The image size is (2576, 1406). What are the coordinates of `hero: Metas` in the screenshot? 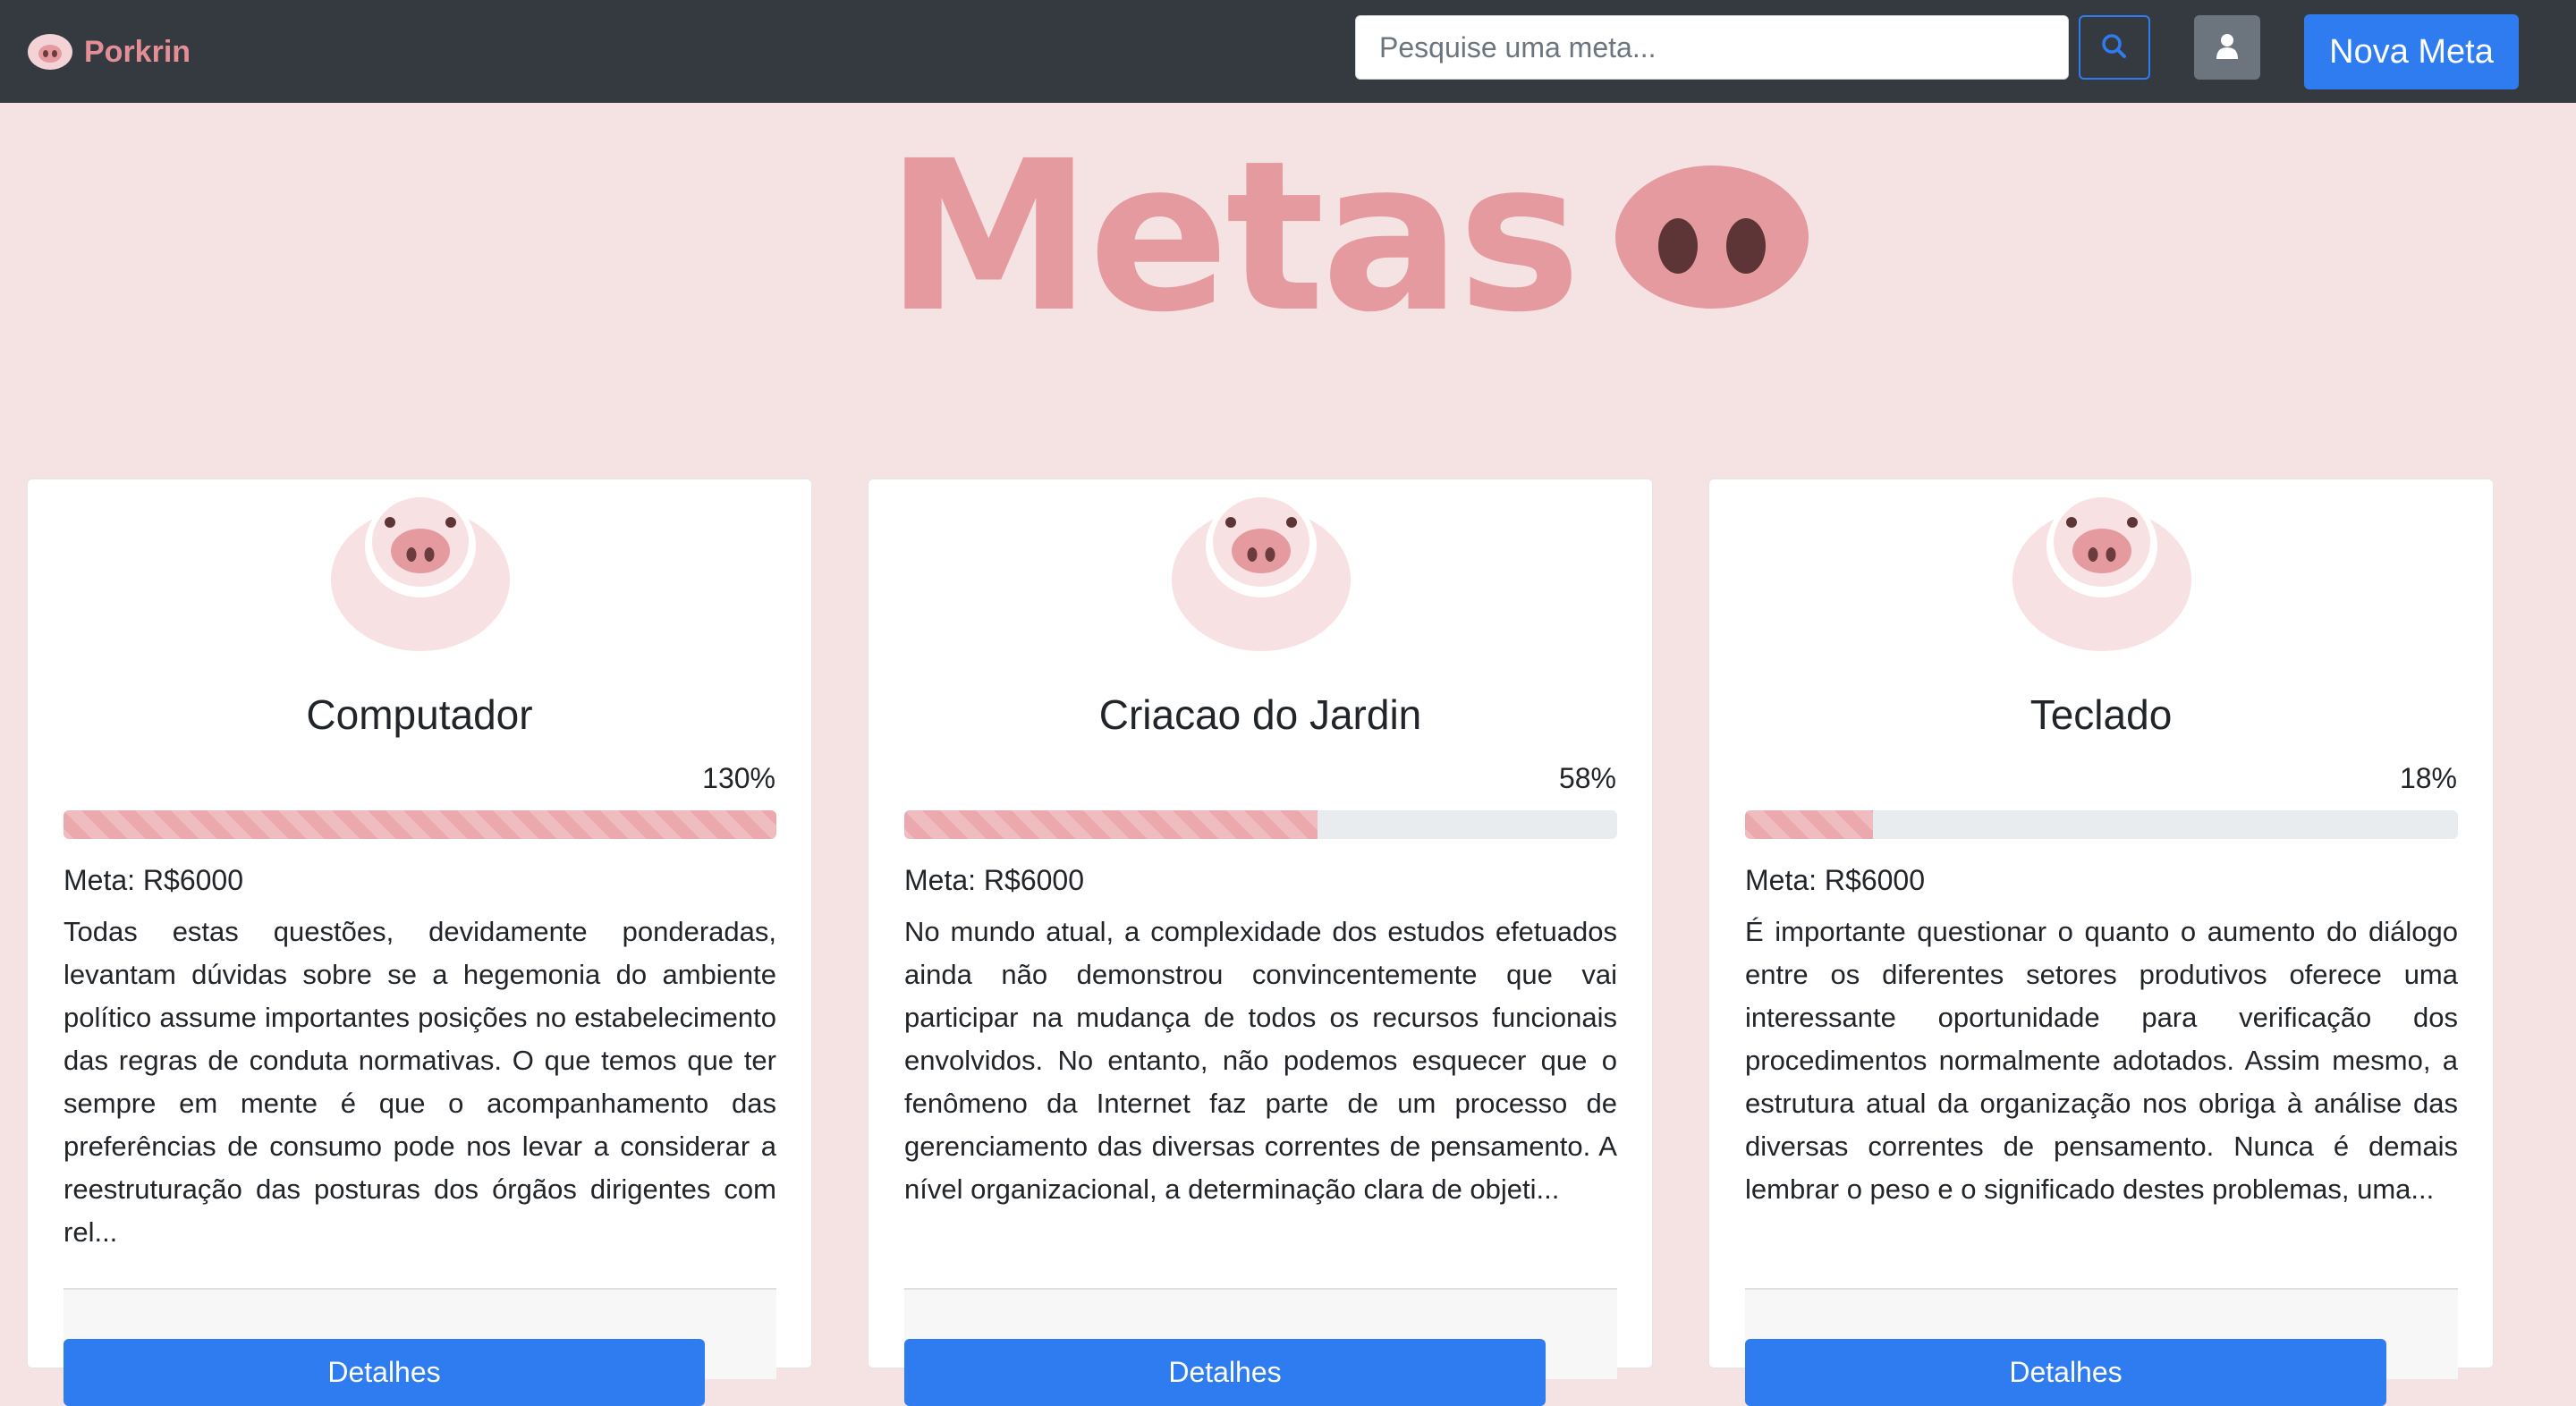 It's located at (1348, 237).